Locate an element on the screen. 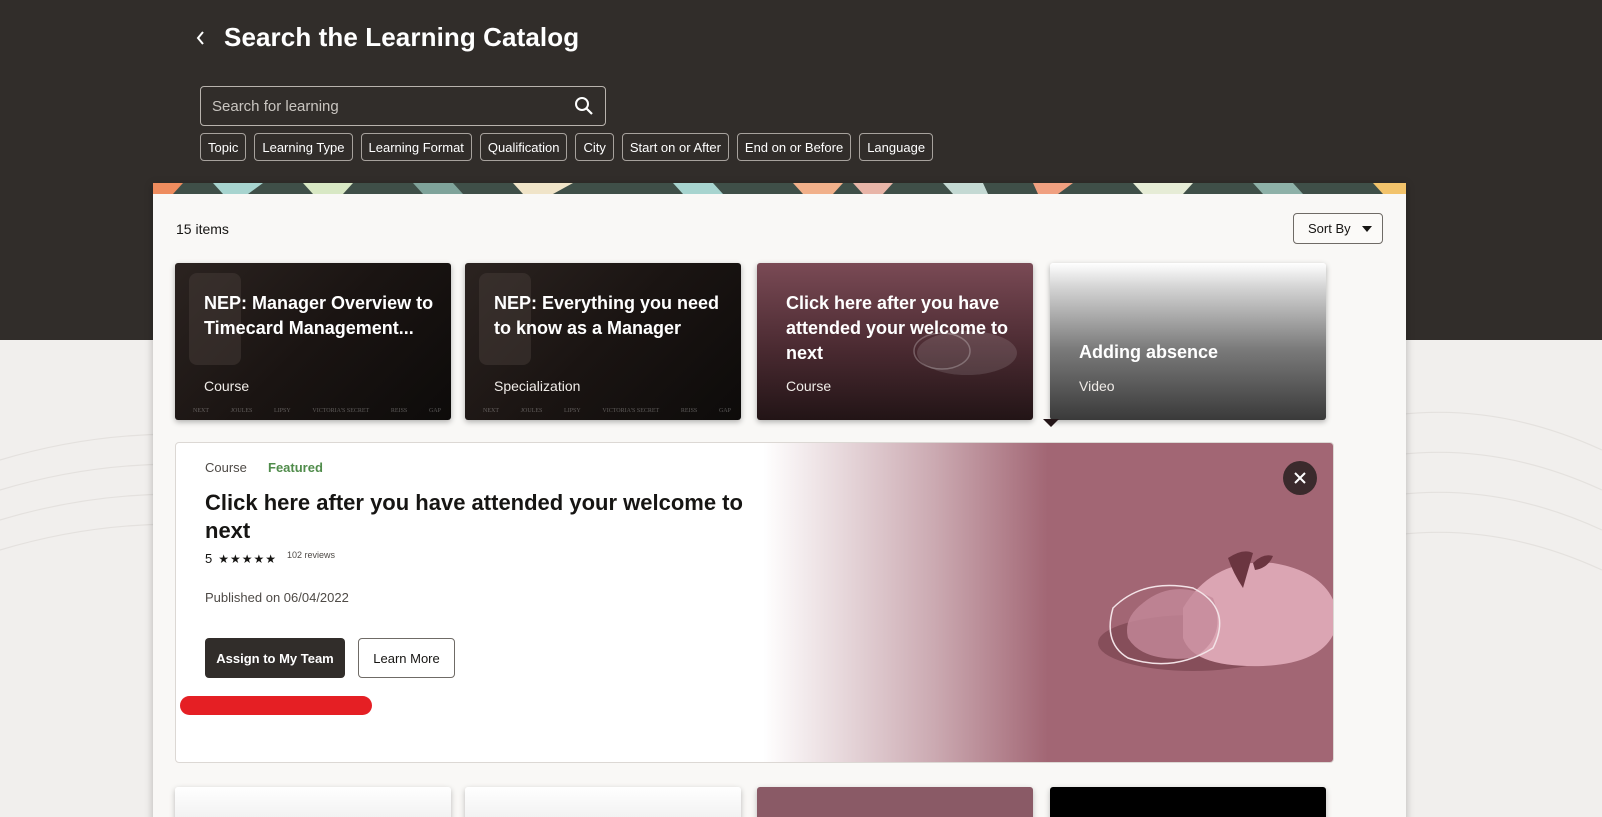 This screenshot has width=1602, height=817. apple-illustration is located at coordinates (1215, 611).